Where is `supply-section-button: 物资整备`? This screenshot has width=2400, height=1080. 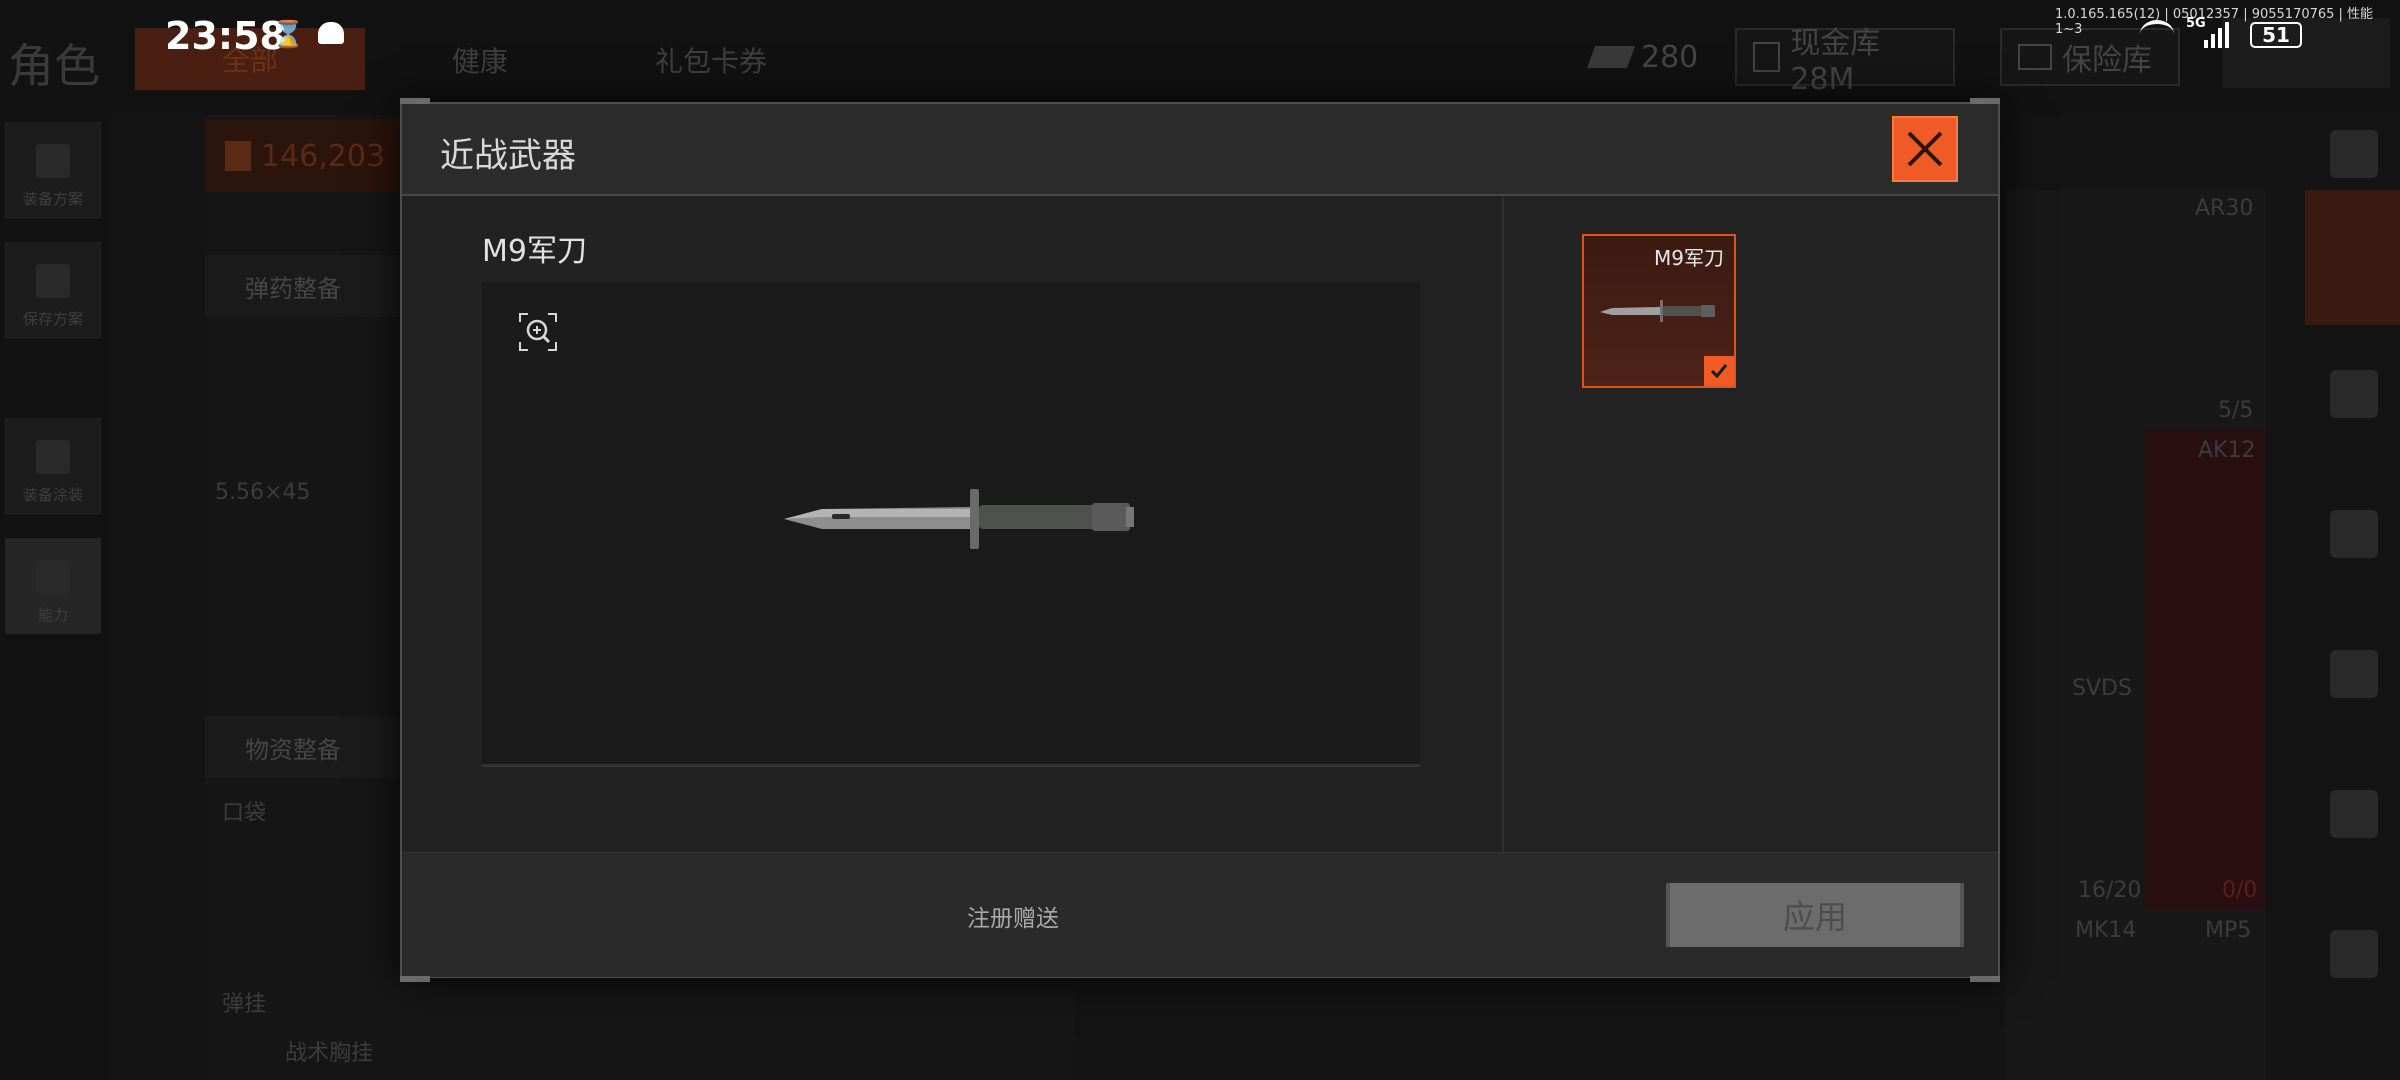
supply-section-button: 物资整备 is located at coordinates (305, 747).